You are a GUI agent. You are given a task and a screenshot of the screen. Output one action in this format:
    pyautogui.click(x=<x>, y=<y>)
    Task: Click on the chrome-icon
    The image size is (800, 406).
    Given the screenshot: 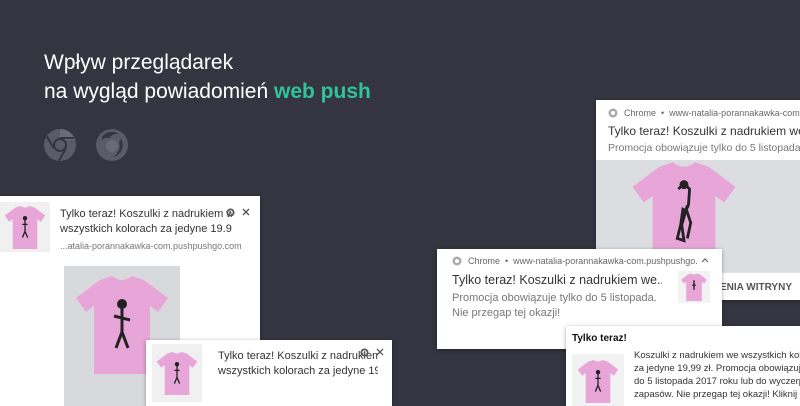 What is the action you would take?
    pyautogui.click(x=60, y=145)
    